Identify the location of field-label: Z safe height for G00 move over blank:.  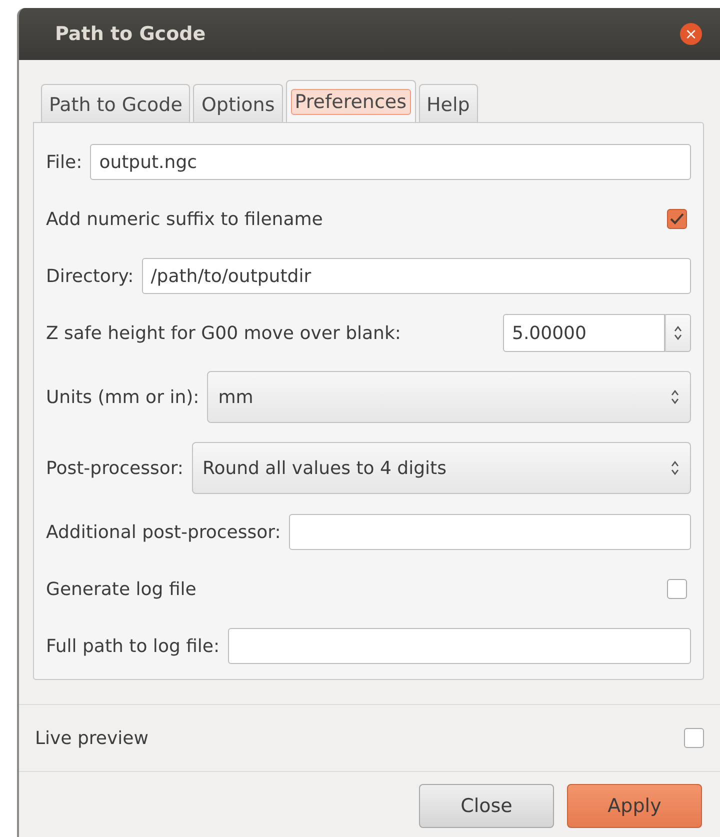
(223, 333).